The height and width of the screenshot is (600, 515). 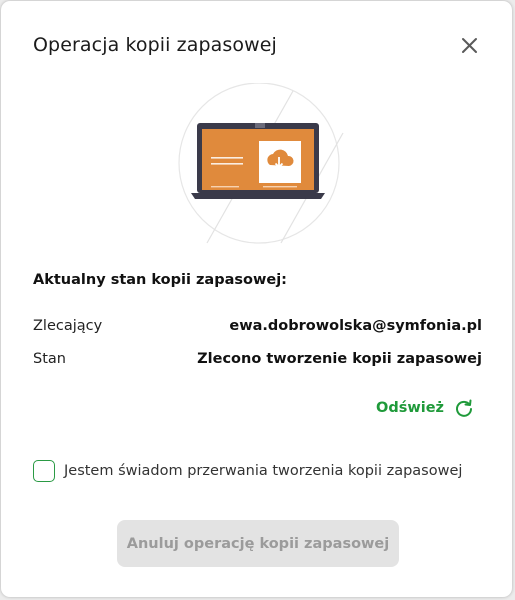 I want to click on close-icon, so click(x=469, y=45).